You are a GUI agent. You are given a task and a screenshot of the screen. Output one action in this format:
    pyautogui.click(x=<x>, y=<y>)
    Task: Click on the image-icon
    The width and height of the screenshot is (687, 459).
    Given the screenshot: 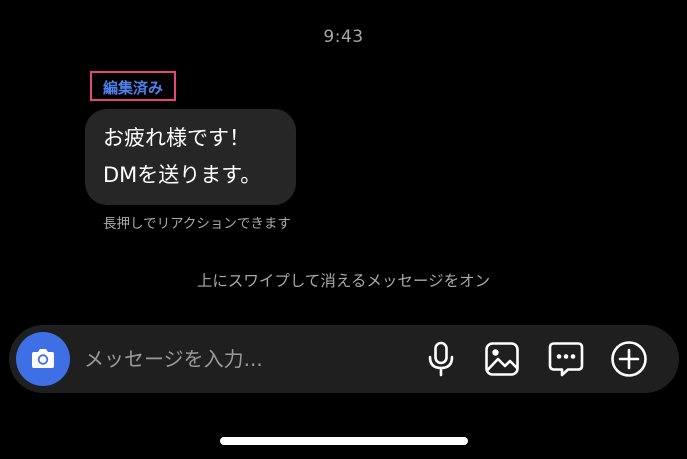 What is the action you would take?
    pyautogui.click(x=502, y=359)
    